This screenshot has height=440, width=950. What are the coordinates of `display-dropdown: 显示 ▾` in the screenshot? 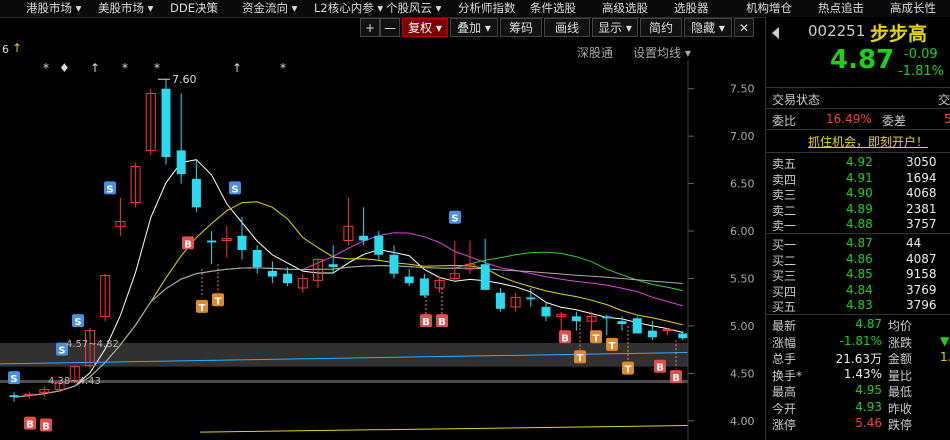 It's located at (615, 27).